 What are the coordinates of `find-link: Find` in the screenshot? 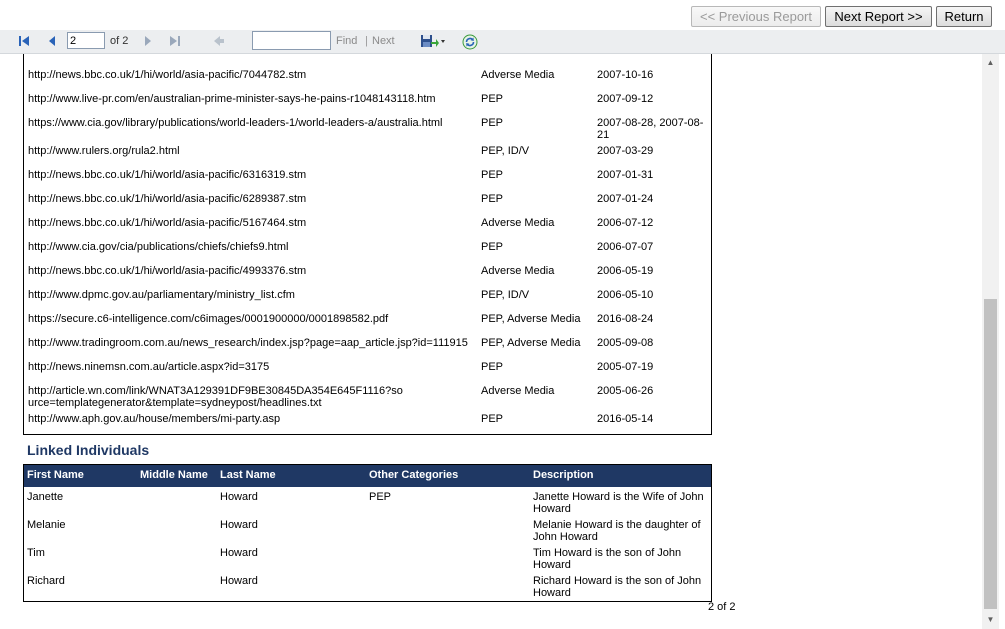 It's located at (346, 41).